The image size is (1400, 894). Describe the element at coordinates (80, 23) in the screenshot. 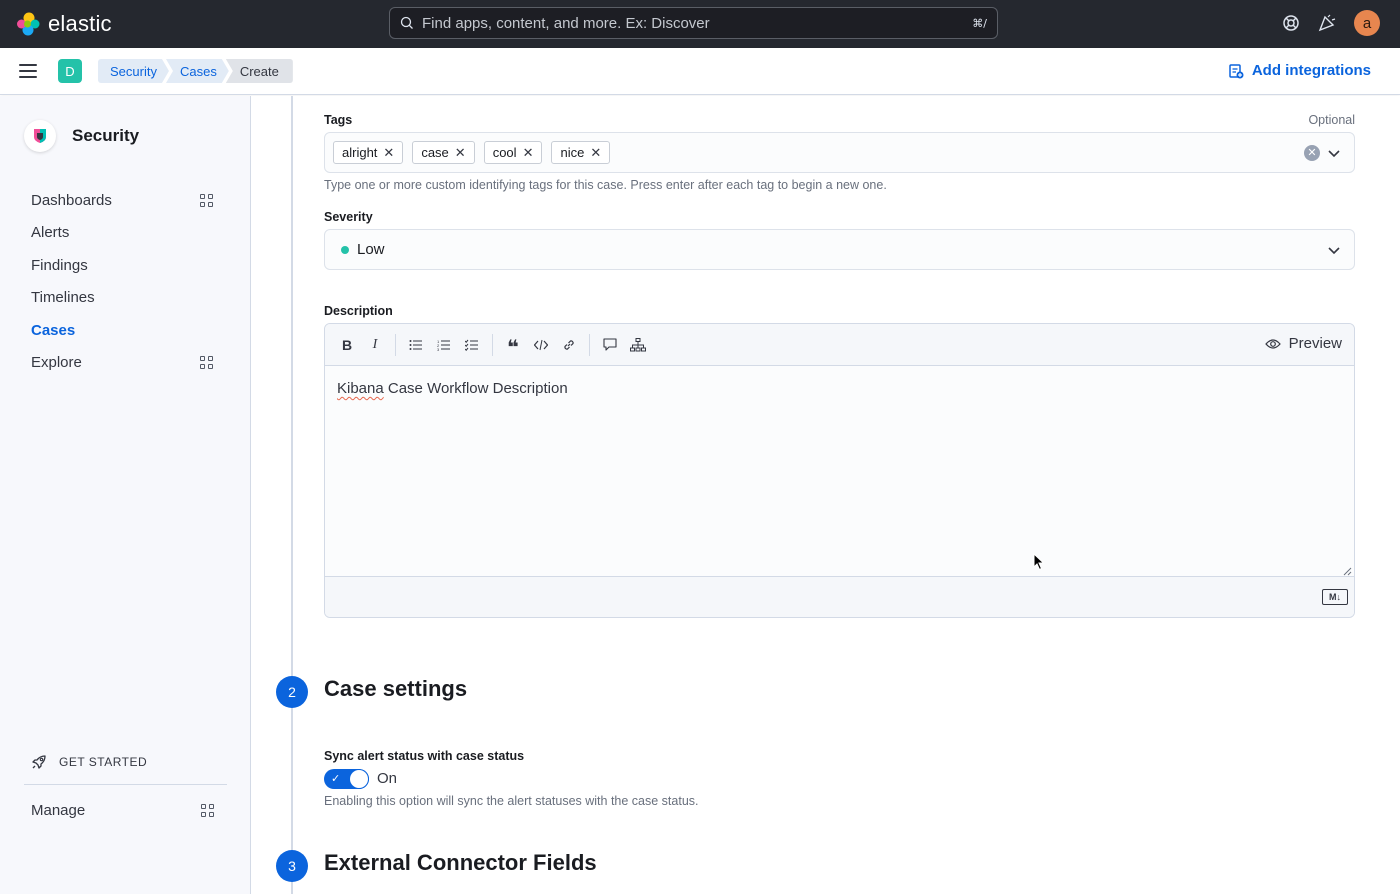

I see `brand-name: elastic` at that location.